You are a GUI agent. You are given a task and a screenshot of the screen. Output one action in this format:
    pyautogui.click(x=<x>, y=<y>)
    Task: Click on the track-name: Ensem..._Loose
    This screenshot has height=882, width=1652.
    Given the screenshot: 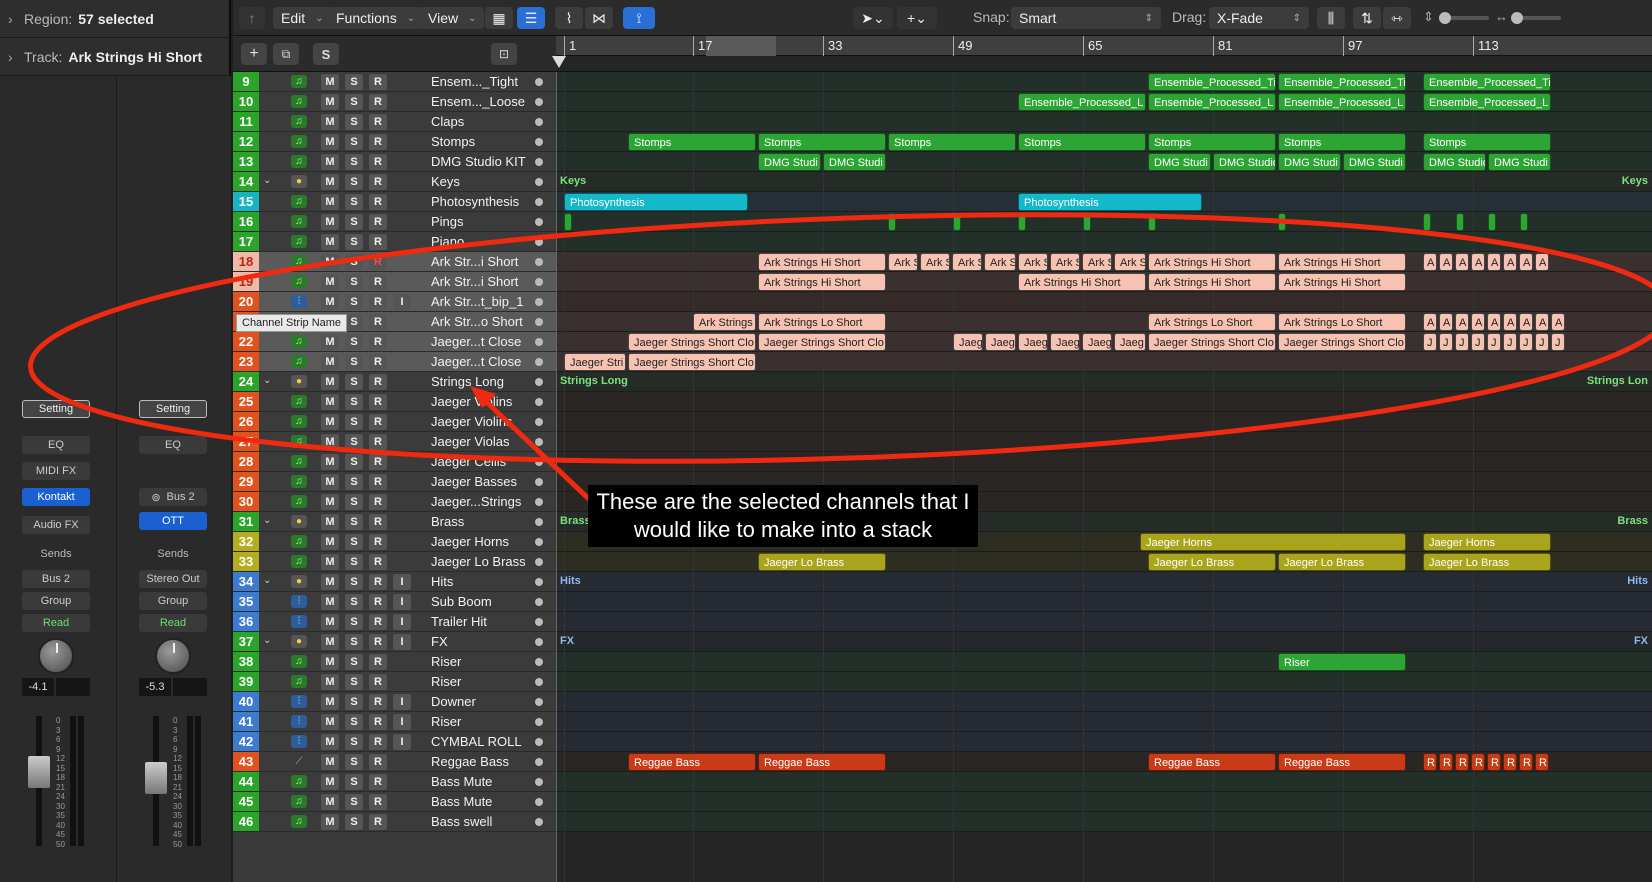 What is the action you would take?
    pyautogui.click(x=478, y=101)
    